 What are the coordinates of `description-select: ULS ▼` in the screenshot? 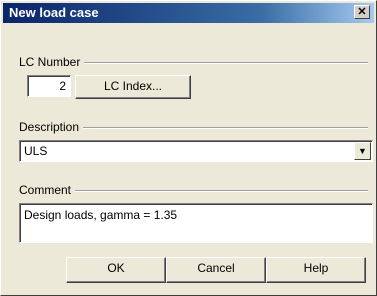 It's located at (196, 151).